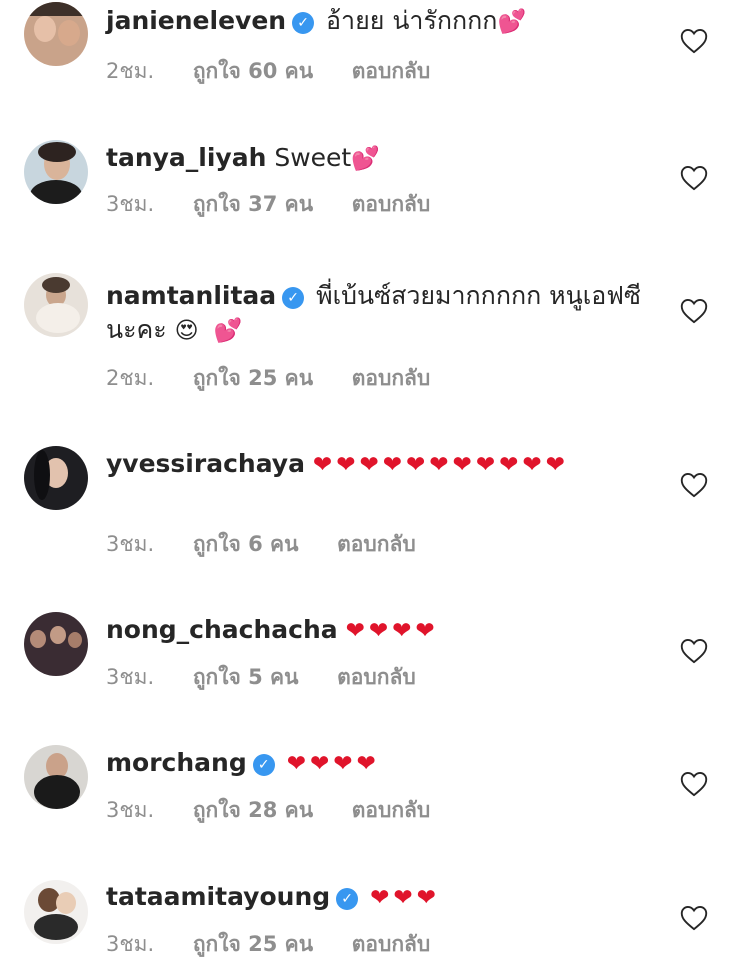 The height and width of the screenshot is (962, 750). Describe the element at coordinates (253, 810) in the screenshot. I see `comment-likes: ถูกใจ 28 คน` at that location.